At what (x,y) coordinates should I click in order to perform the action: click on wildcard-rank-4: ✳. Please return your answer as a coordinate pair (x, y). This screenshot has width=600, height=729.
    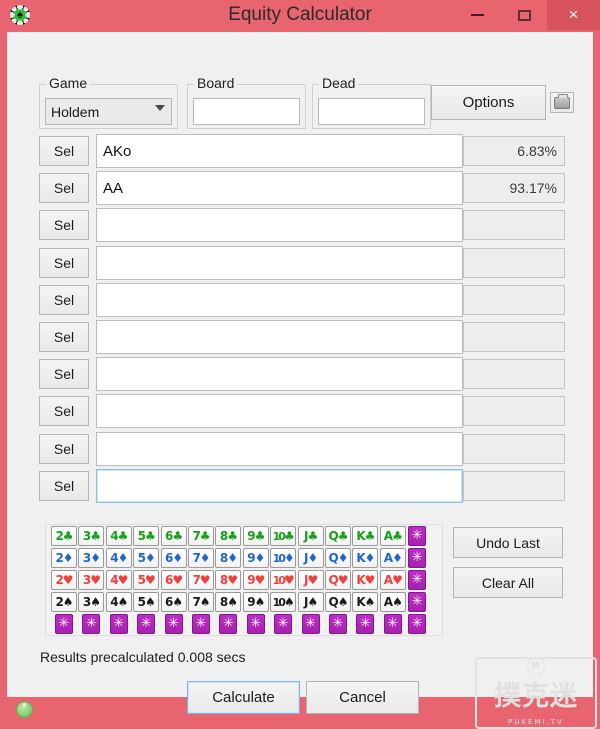
    Looking at the image, I should click on (118, 624).